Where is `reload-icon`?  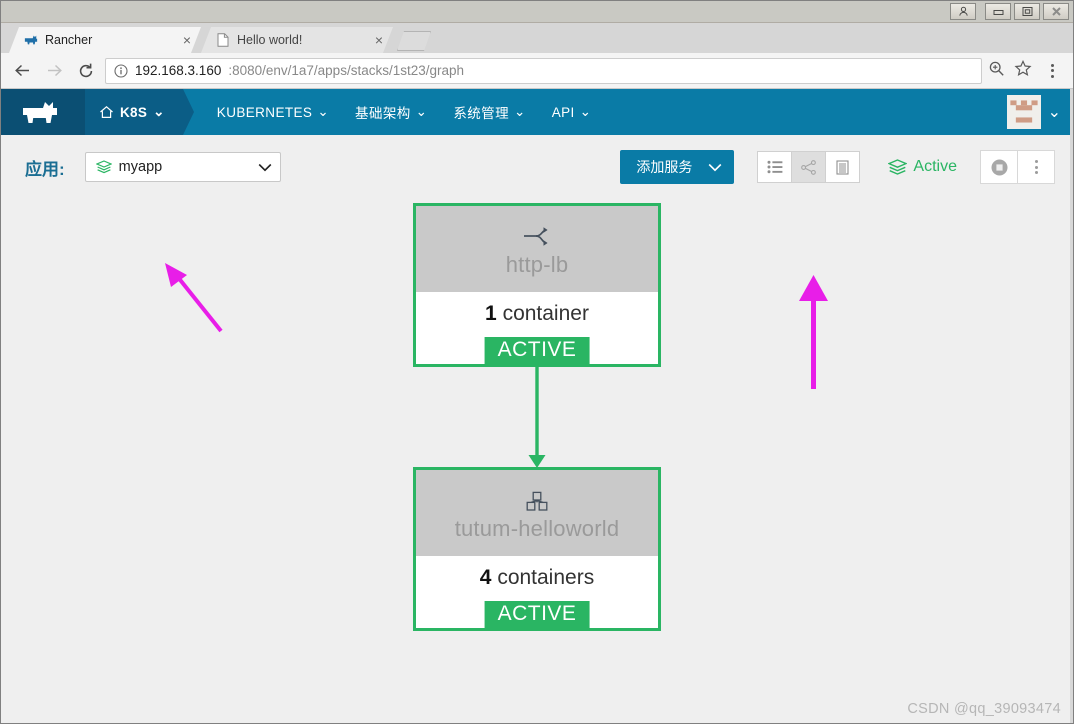
reload-icon is located at coordinates (86, 70).